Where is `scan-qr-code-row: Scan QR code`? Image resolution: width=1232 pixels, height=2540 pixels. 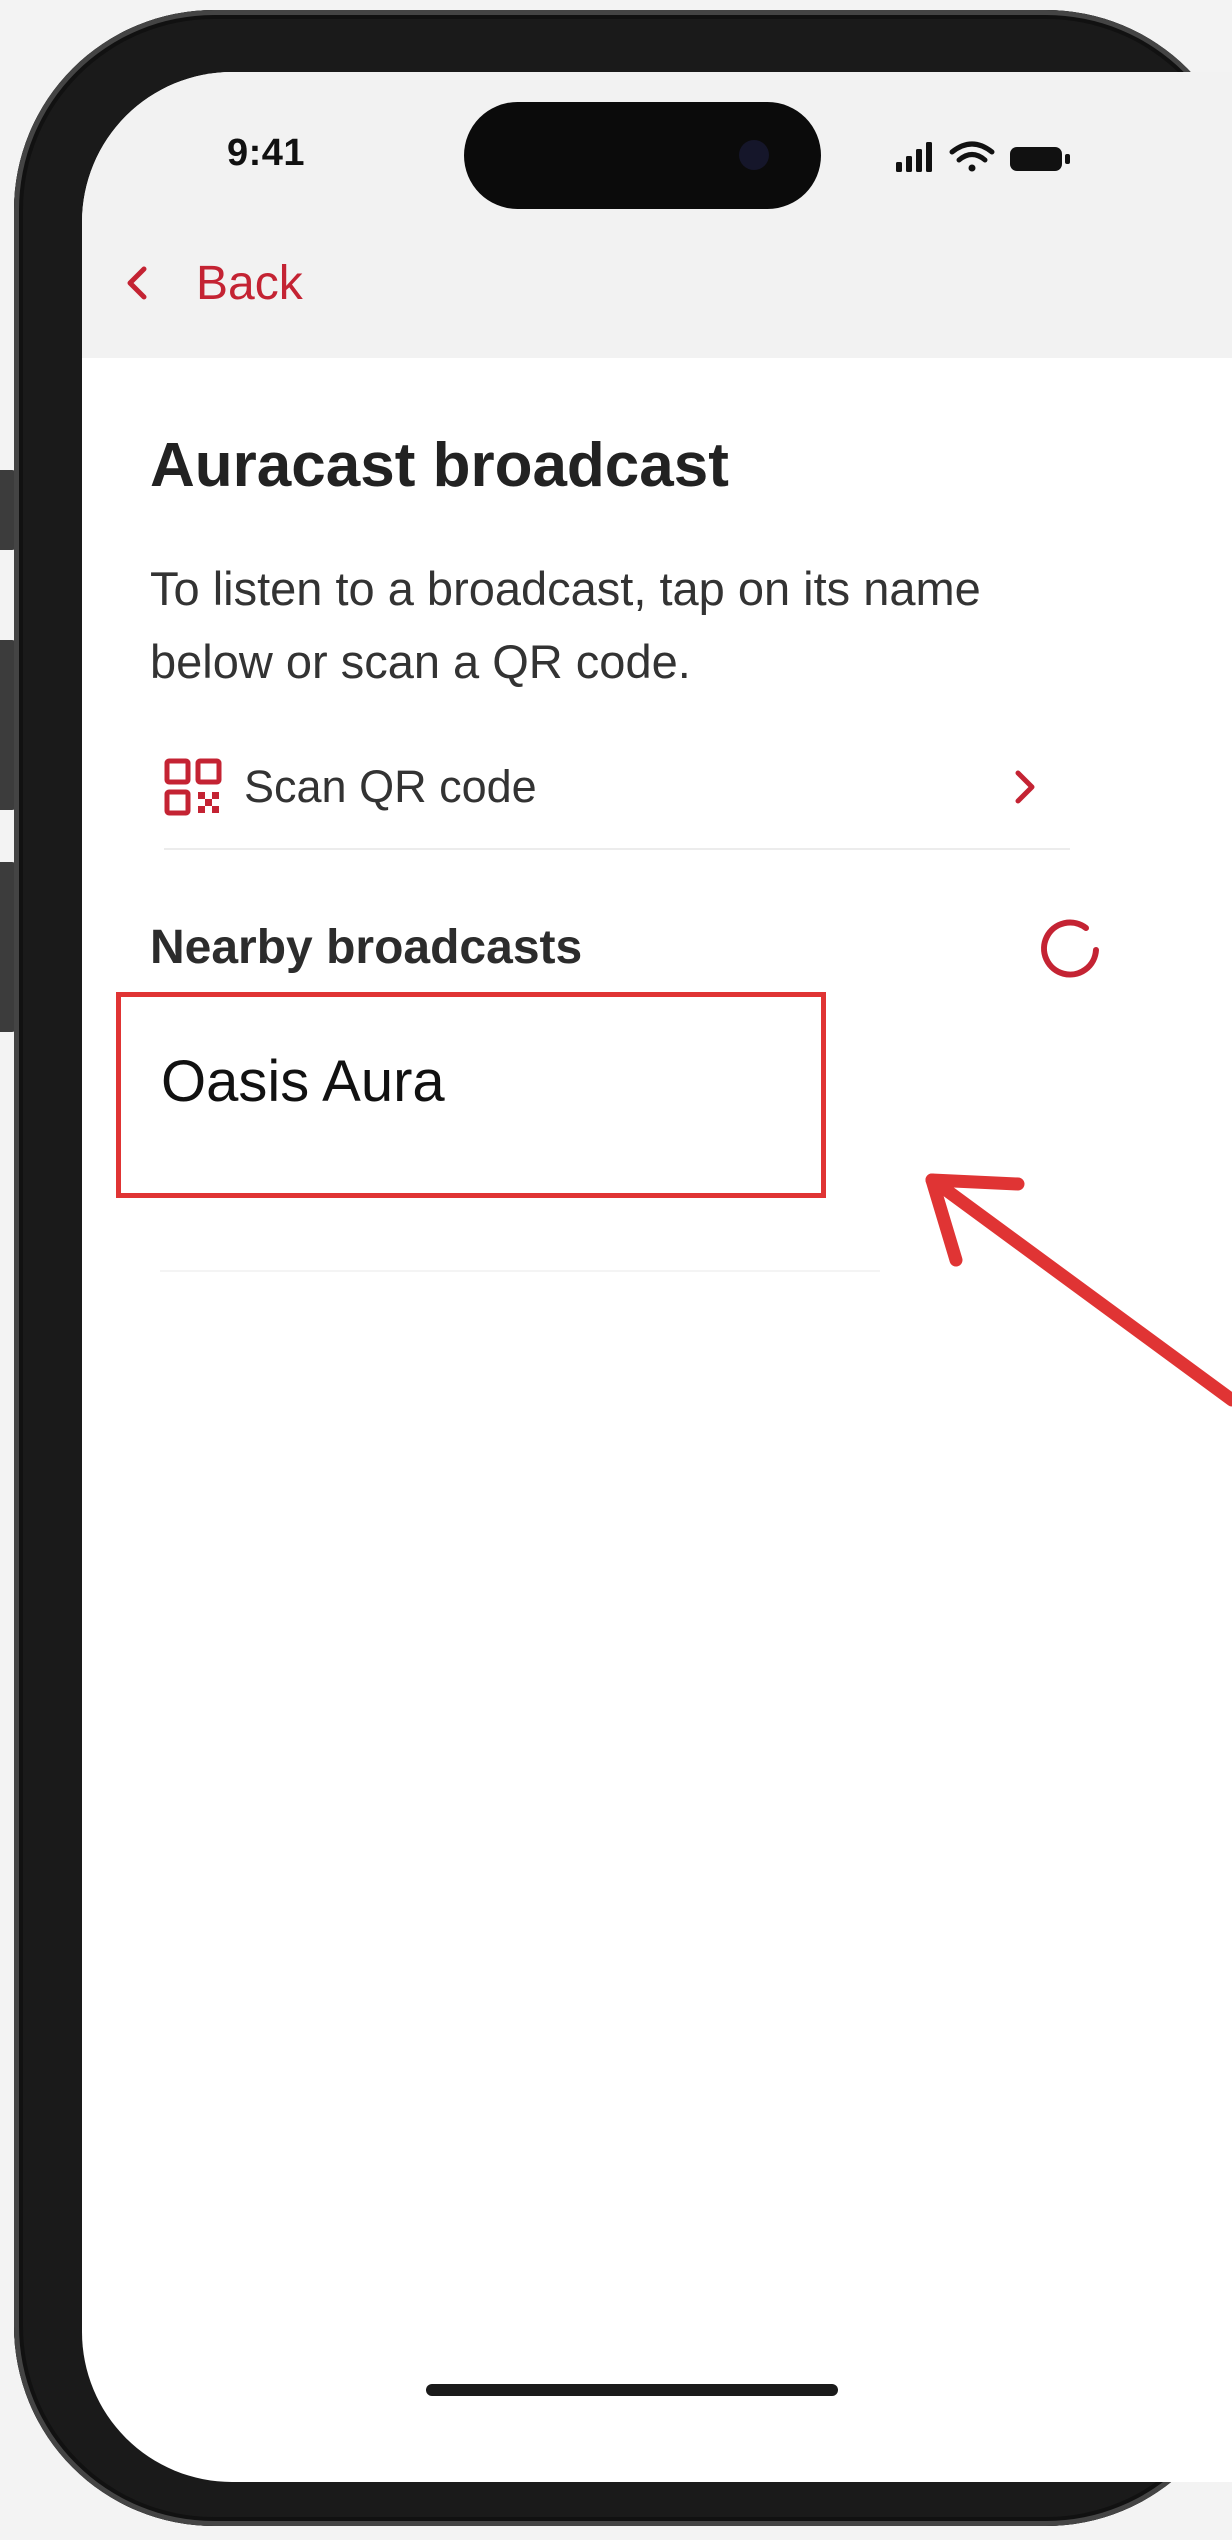
scan-qr-code-row: Scan QR code is located at coordinates (617, 791).